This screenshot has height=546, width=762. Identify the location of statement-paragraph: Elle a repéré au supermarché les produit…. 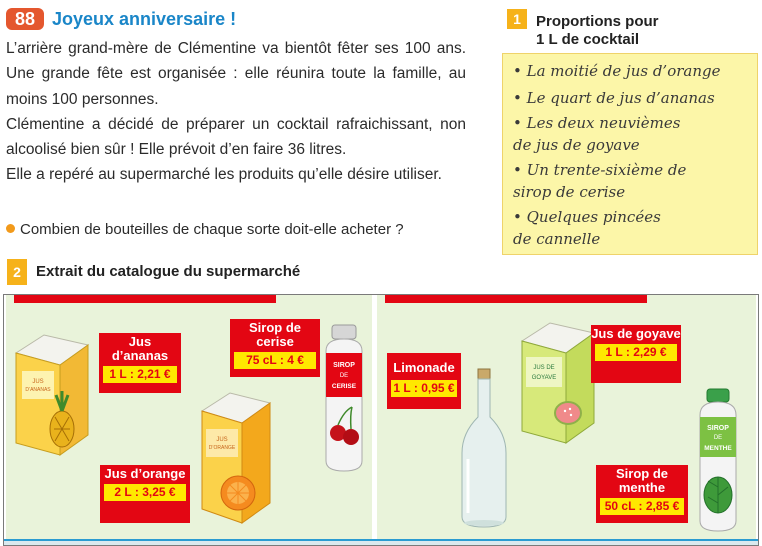
(224, 175).